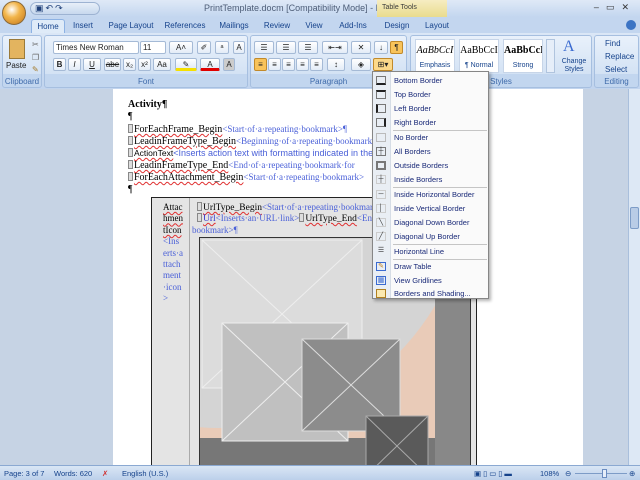 Image resolution: width=640 pixels, height=480 pixels. I want to click on change-styles-button: Change Styles, so click(574, 66).